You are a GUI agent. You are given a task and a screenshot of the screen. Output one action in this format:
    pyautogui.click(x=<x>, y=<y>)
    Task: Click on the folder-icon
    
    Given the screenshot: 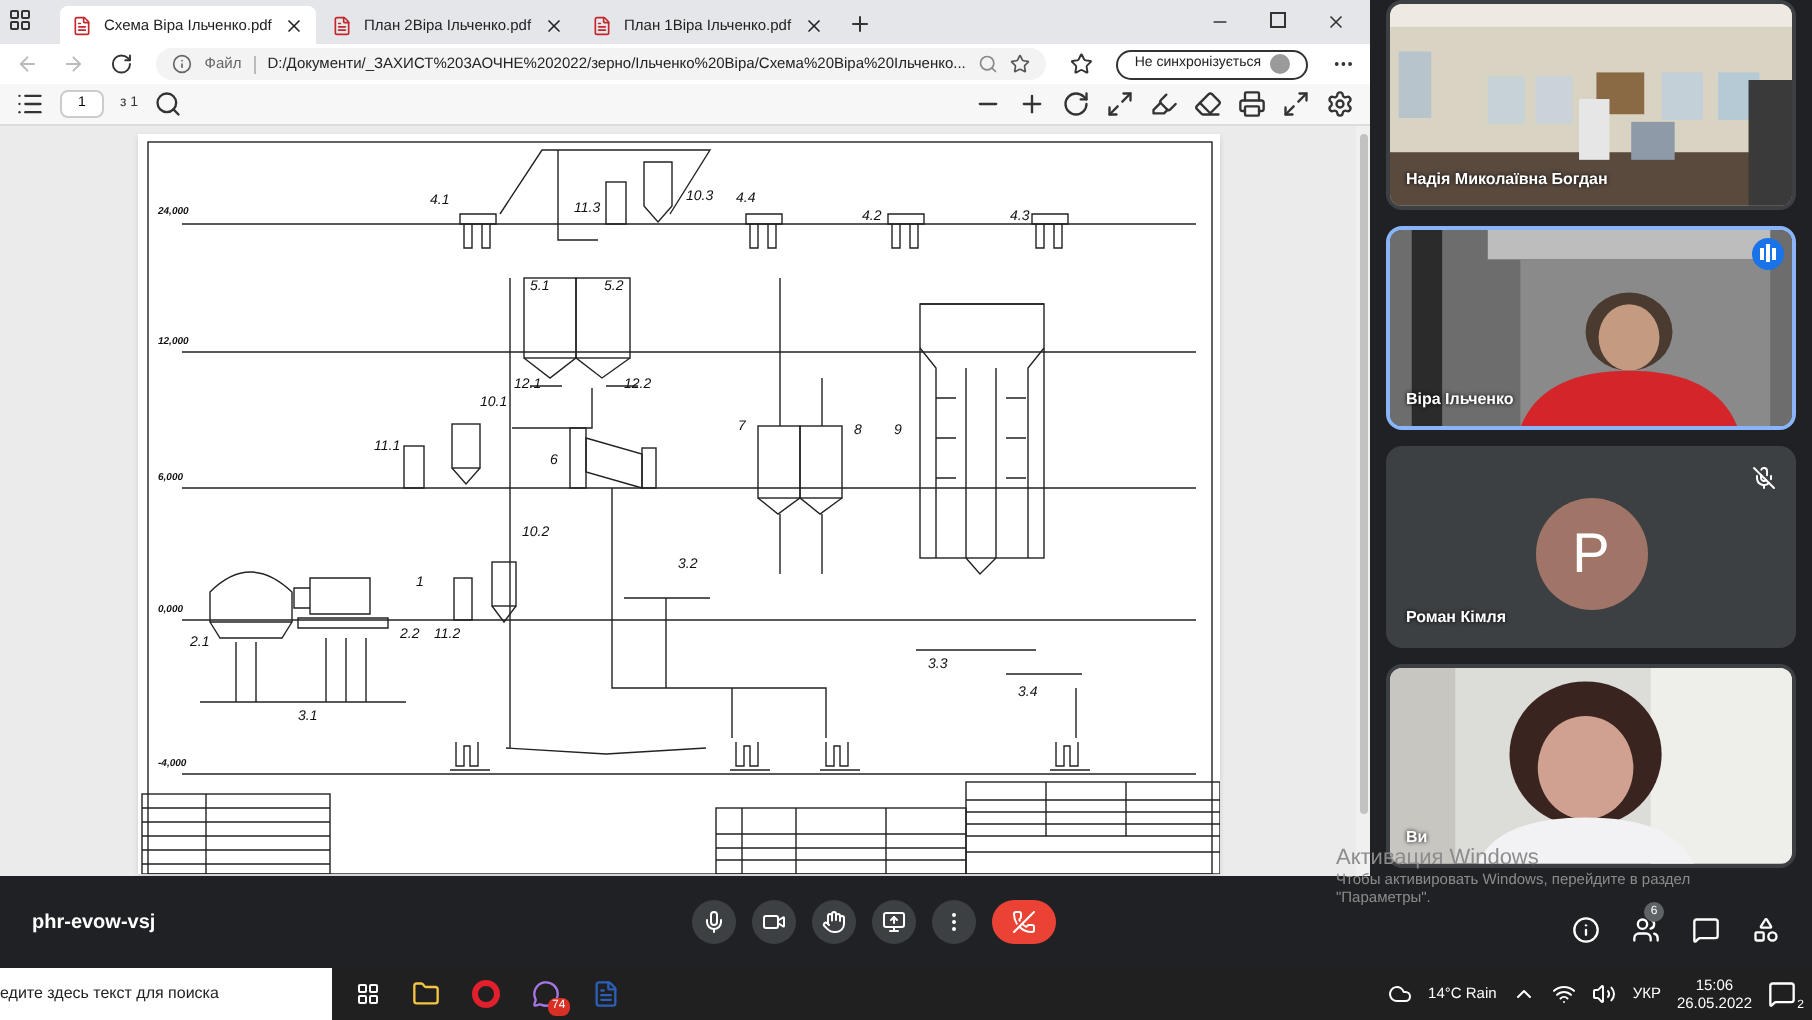 What is the action you would take?
    pyautogui.click(x=426, y=994)
    